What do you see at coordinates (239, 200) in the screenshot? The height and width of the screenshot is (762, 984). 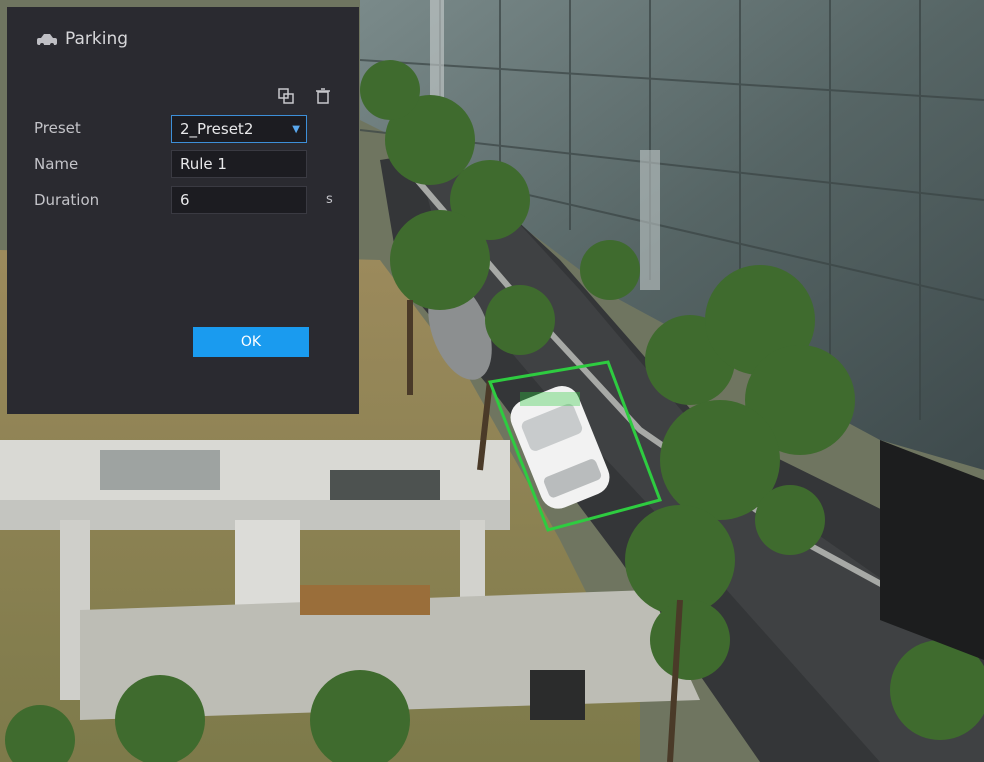 I see `duration-input: 6` at bounding box center [239, 200].